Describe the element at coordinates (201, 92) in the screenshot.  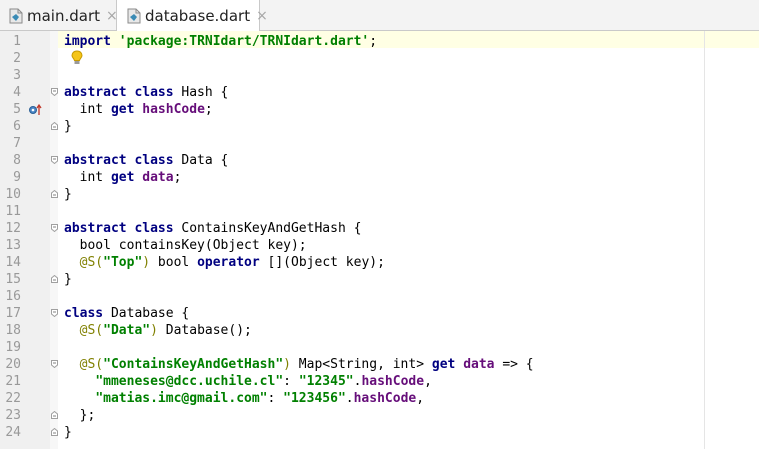
I see `code-token: Hash {` at that location.